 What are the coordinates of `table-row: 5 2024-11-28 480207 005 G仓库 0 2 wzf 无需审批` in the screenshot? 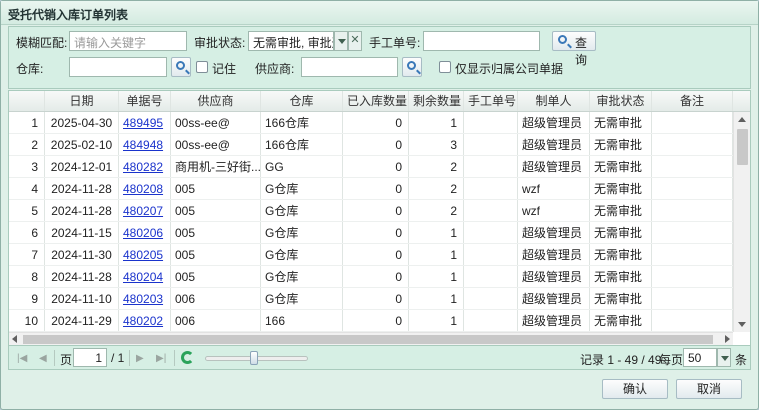 It's located at (371, 211).